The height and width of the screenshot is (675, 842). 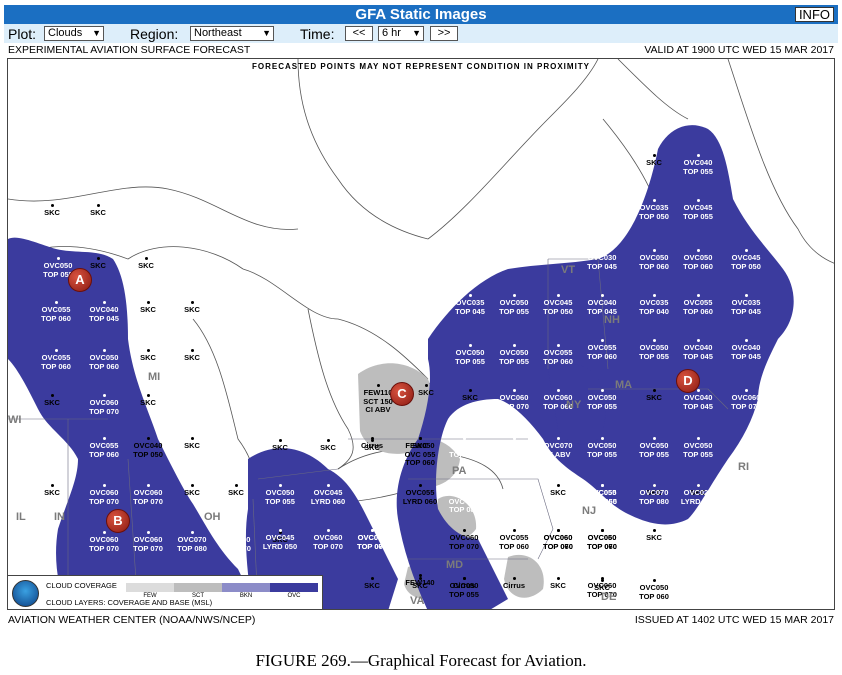 I want to click on station-text: LYRD 050, so click(x=280, y=546).